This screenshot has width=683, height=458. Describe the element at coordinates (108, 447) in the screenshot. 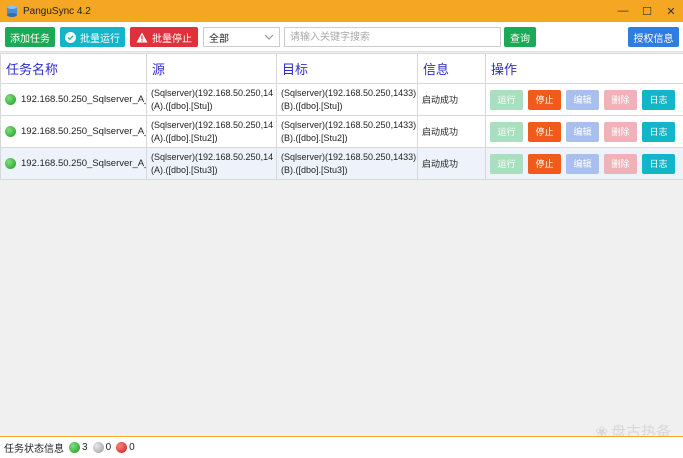

I see `stopped-count: 0` at that location.